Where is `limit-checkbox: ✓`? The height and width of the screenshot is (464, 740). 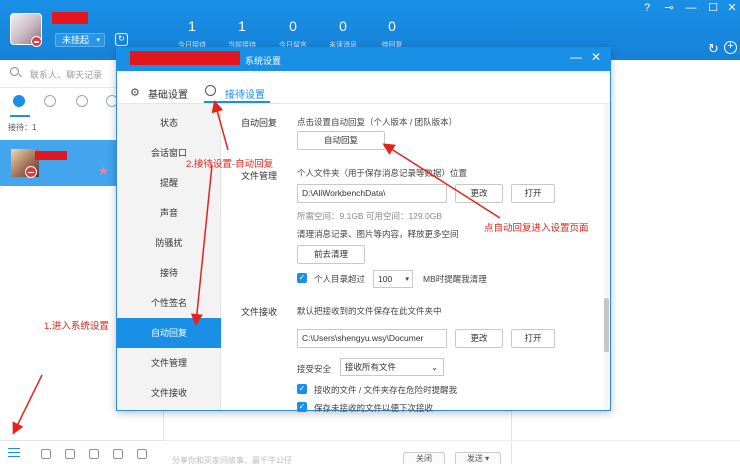
limit-checkbox: ✓ is located at coordinates (302, 278).